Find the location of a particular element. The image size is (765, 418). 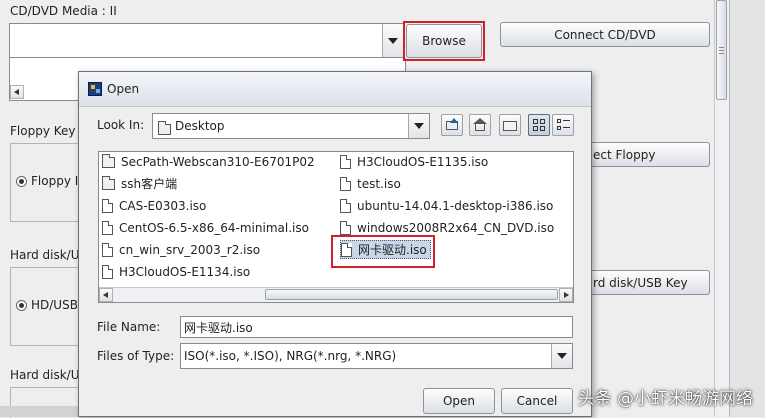

home-icon is located at coordinates (480, 125).